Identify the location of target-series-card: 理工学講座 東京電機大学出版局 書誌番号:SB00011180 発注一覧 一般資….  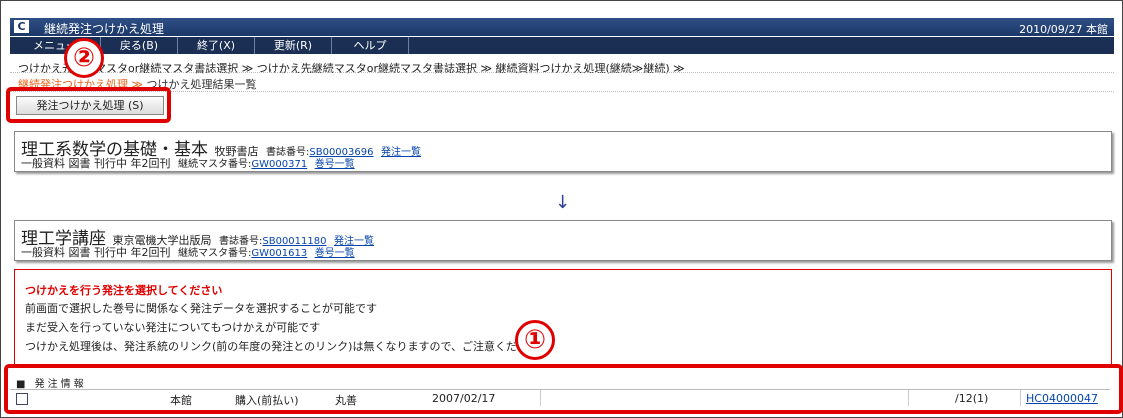
(563, 240).